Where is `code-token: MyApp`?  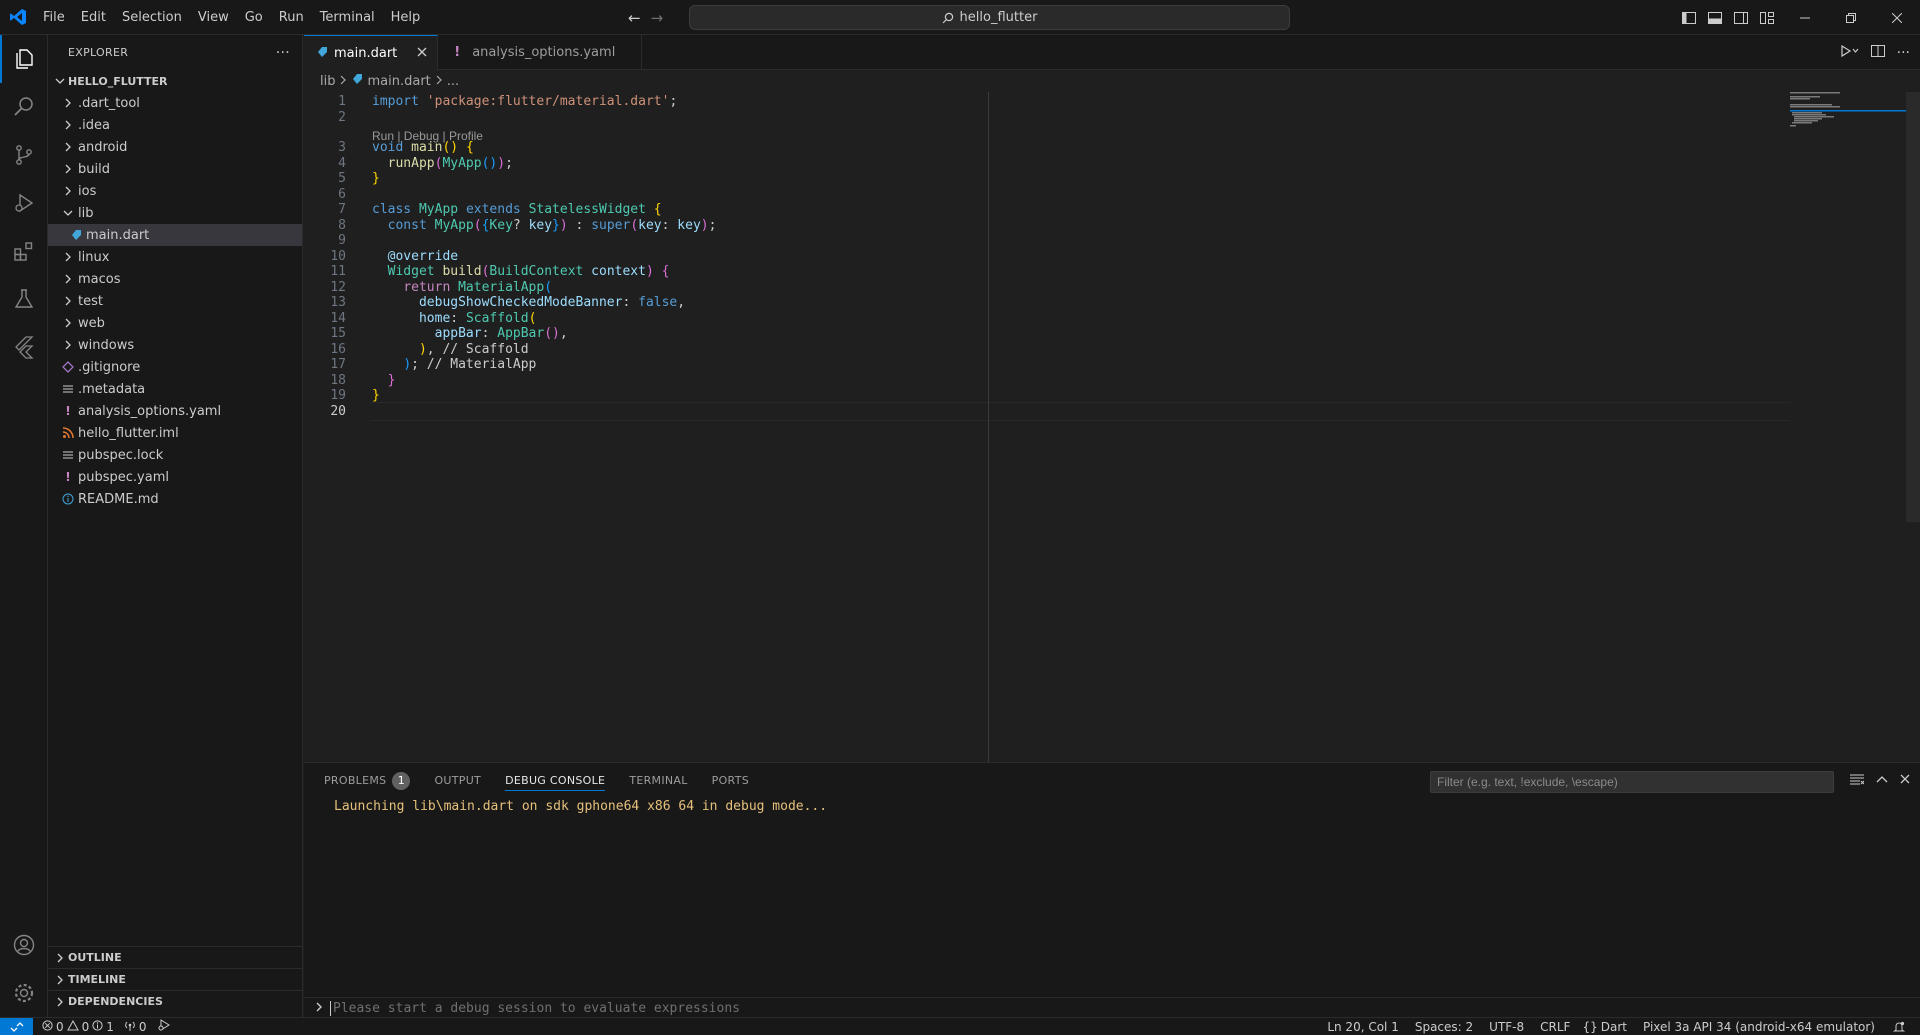 code-token: MyApp is located at coordinates (454, 225).